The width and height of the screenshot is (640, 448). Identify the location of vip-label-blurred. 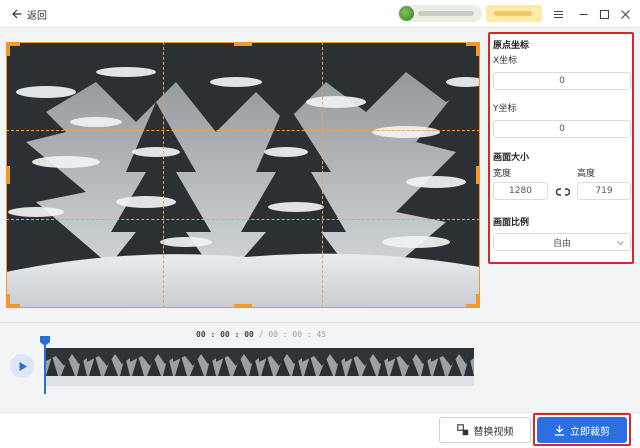
(513, 13).